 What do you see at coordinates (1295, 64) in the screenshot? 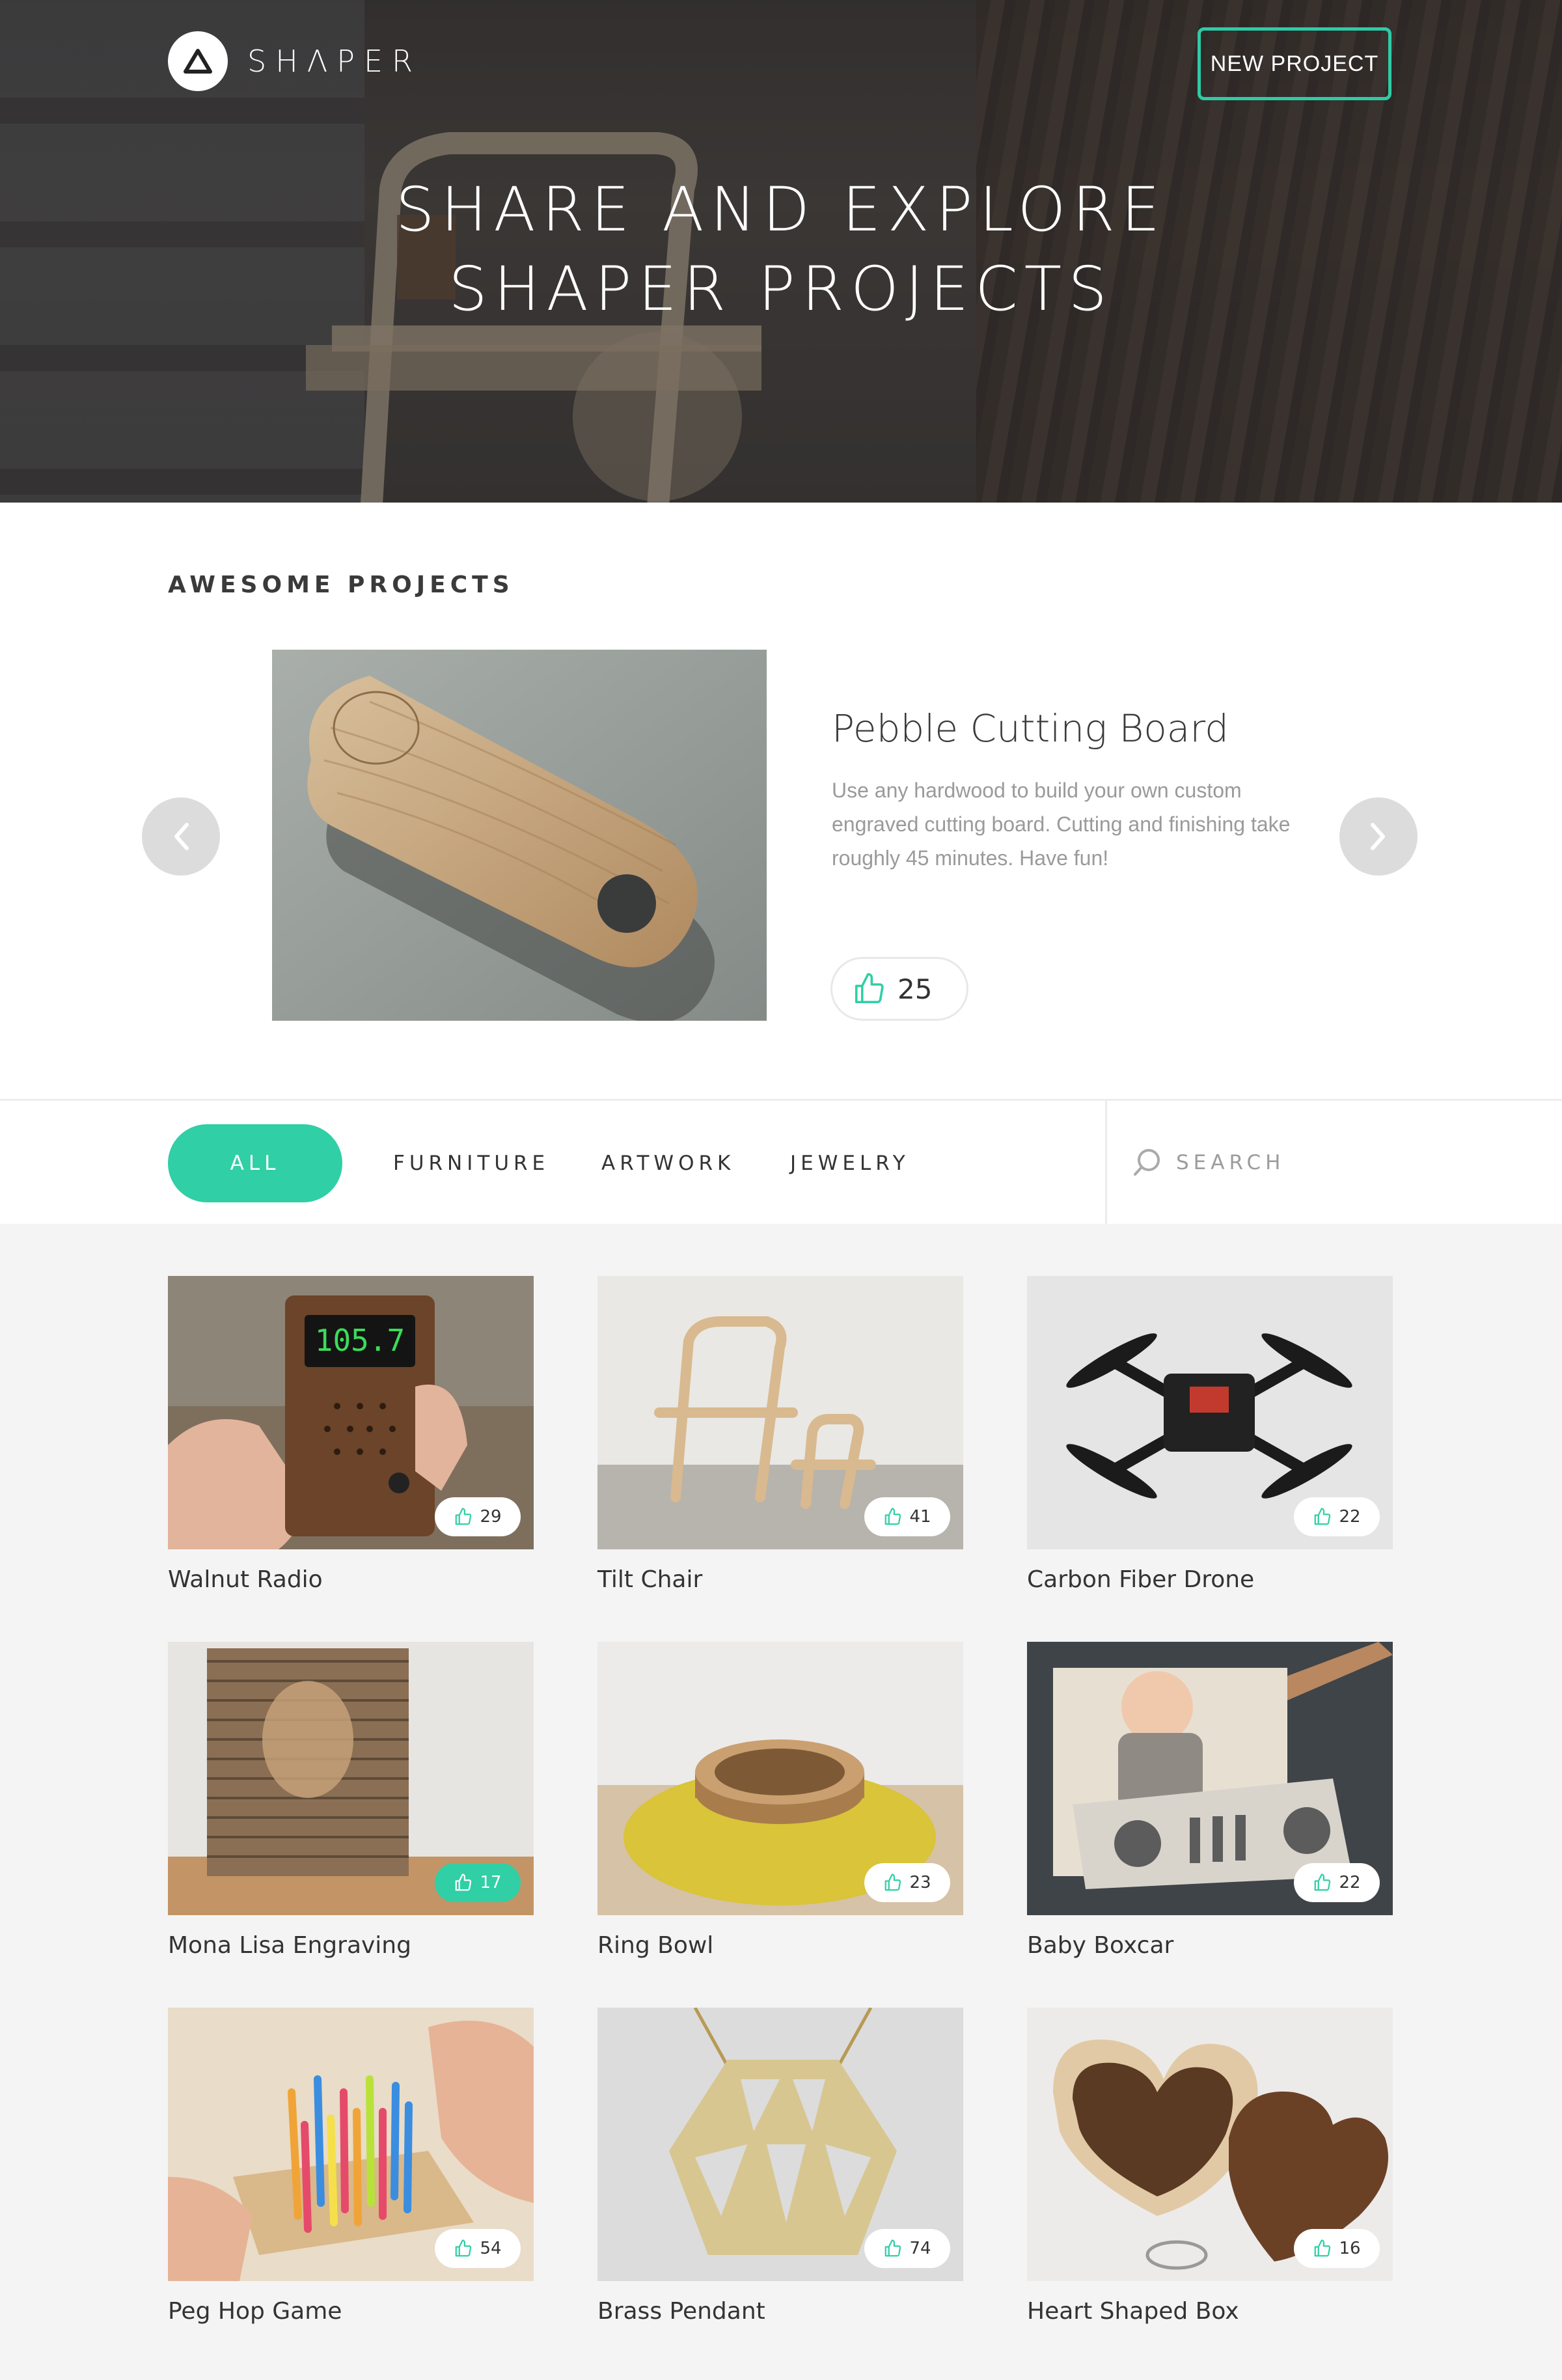
I see `new-project-button: NEW PROJECT` at bounding box center [1295, 64].